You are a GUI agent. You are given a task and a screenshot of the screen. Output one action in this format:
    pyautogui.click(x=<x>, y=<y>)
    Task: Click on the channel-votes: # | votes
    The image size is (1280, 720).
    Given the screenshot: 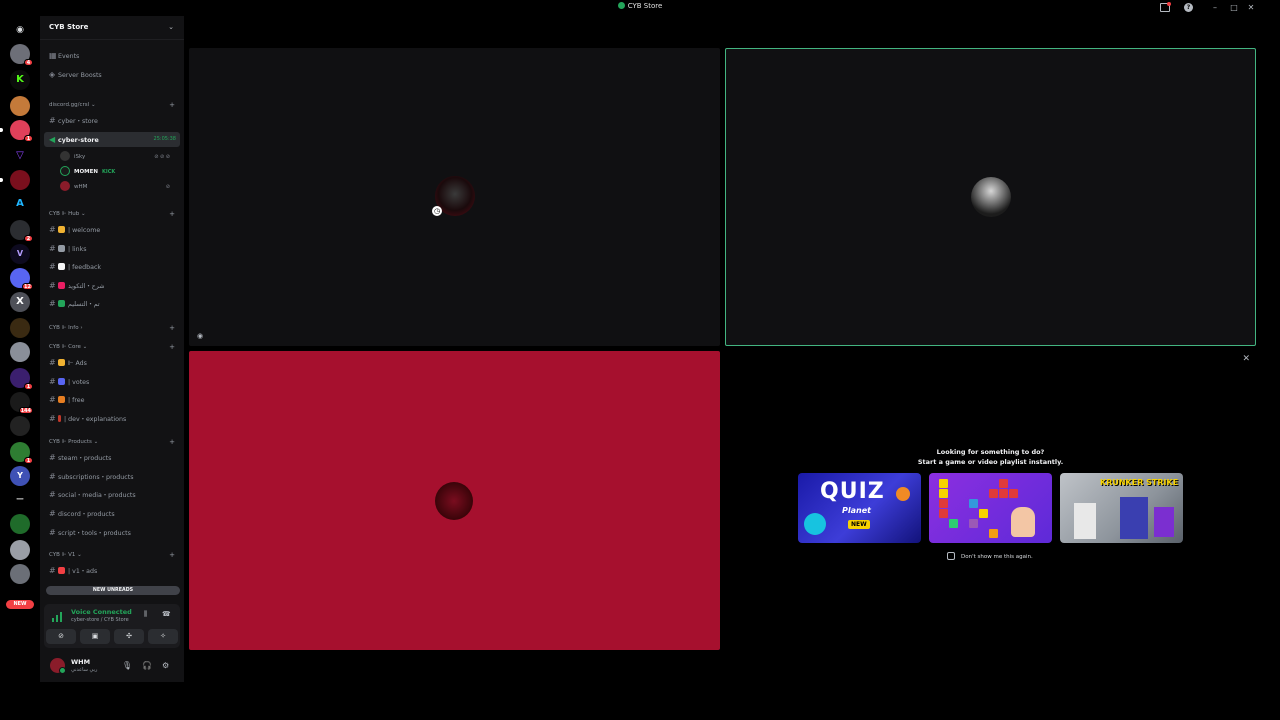 What is the action you would take?
    pyautogui.click(x=112, y=381)
    